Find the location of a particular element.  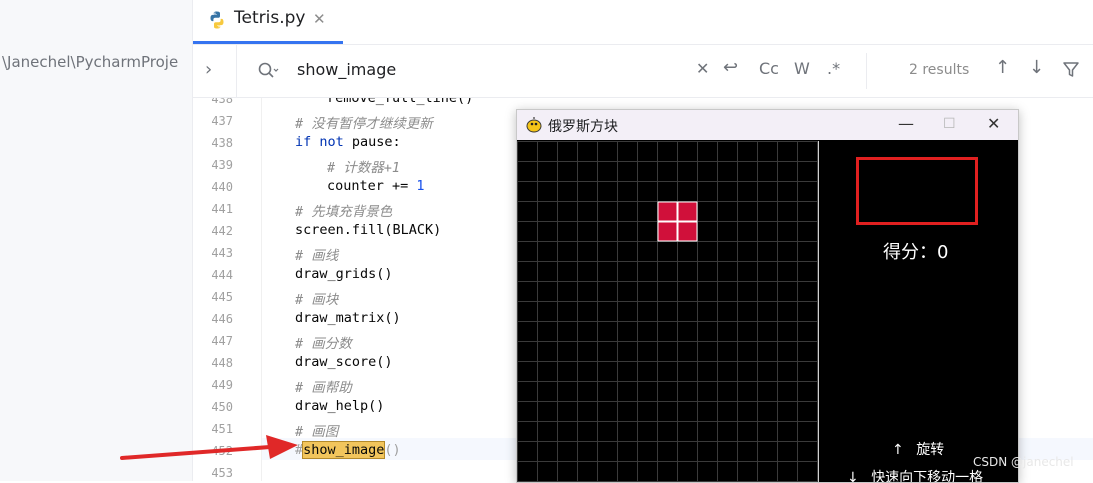

code-line: counter += 1 is located at coordinates (376, 186).